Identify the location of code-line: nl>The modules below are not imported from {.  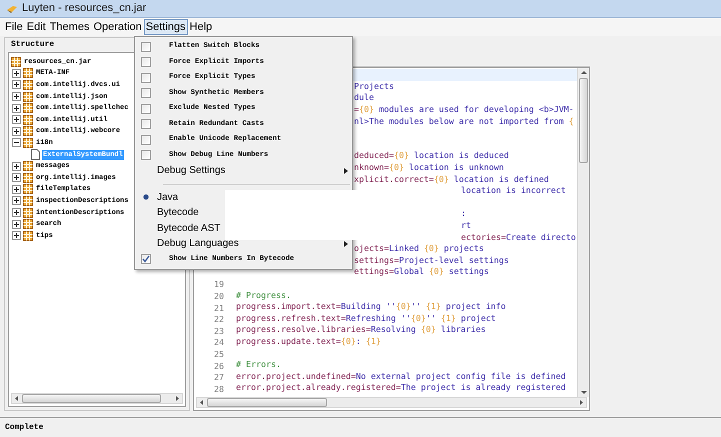
(464, 121).